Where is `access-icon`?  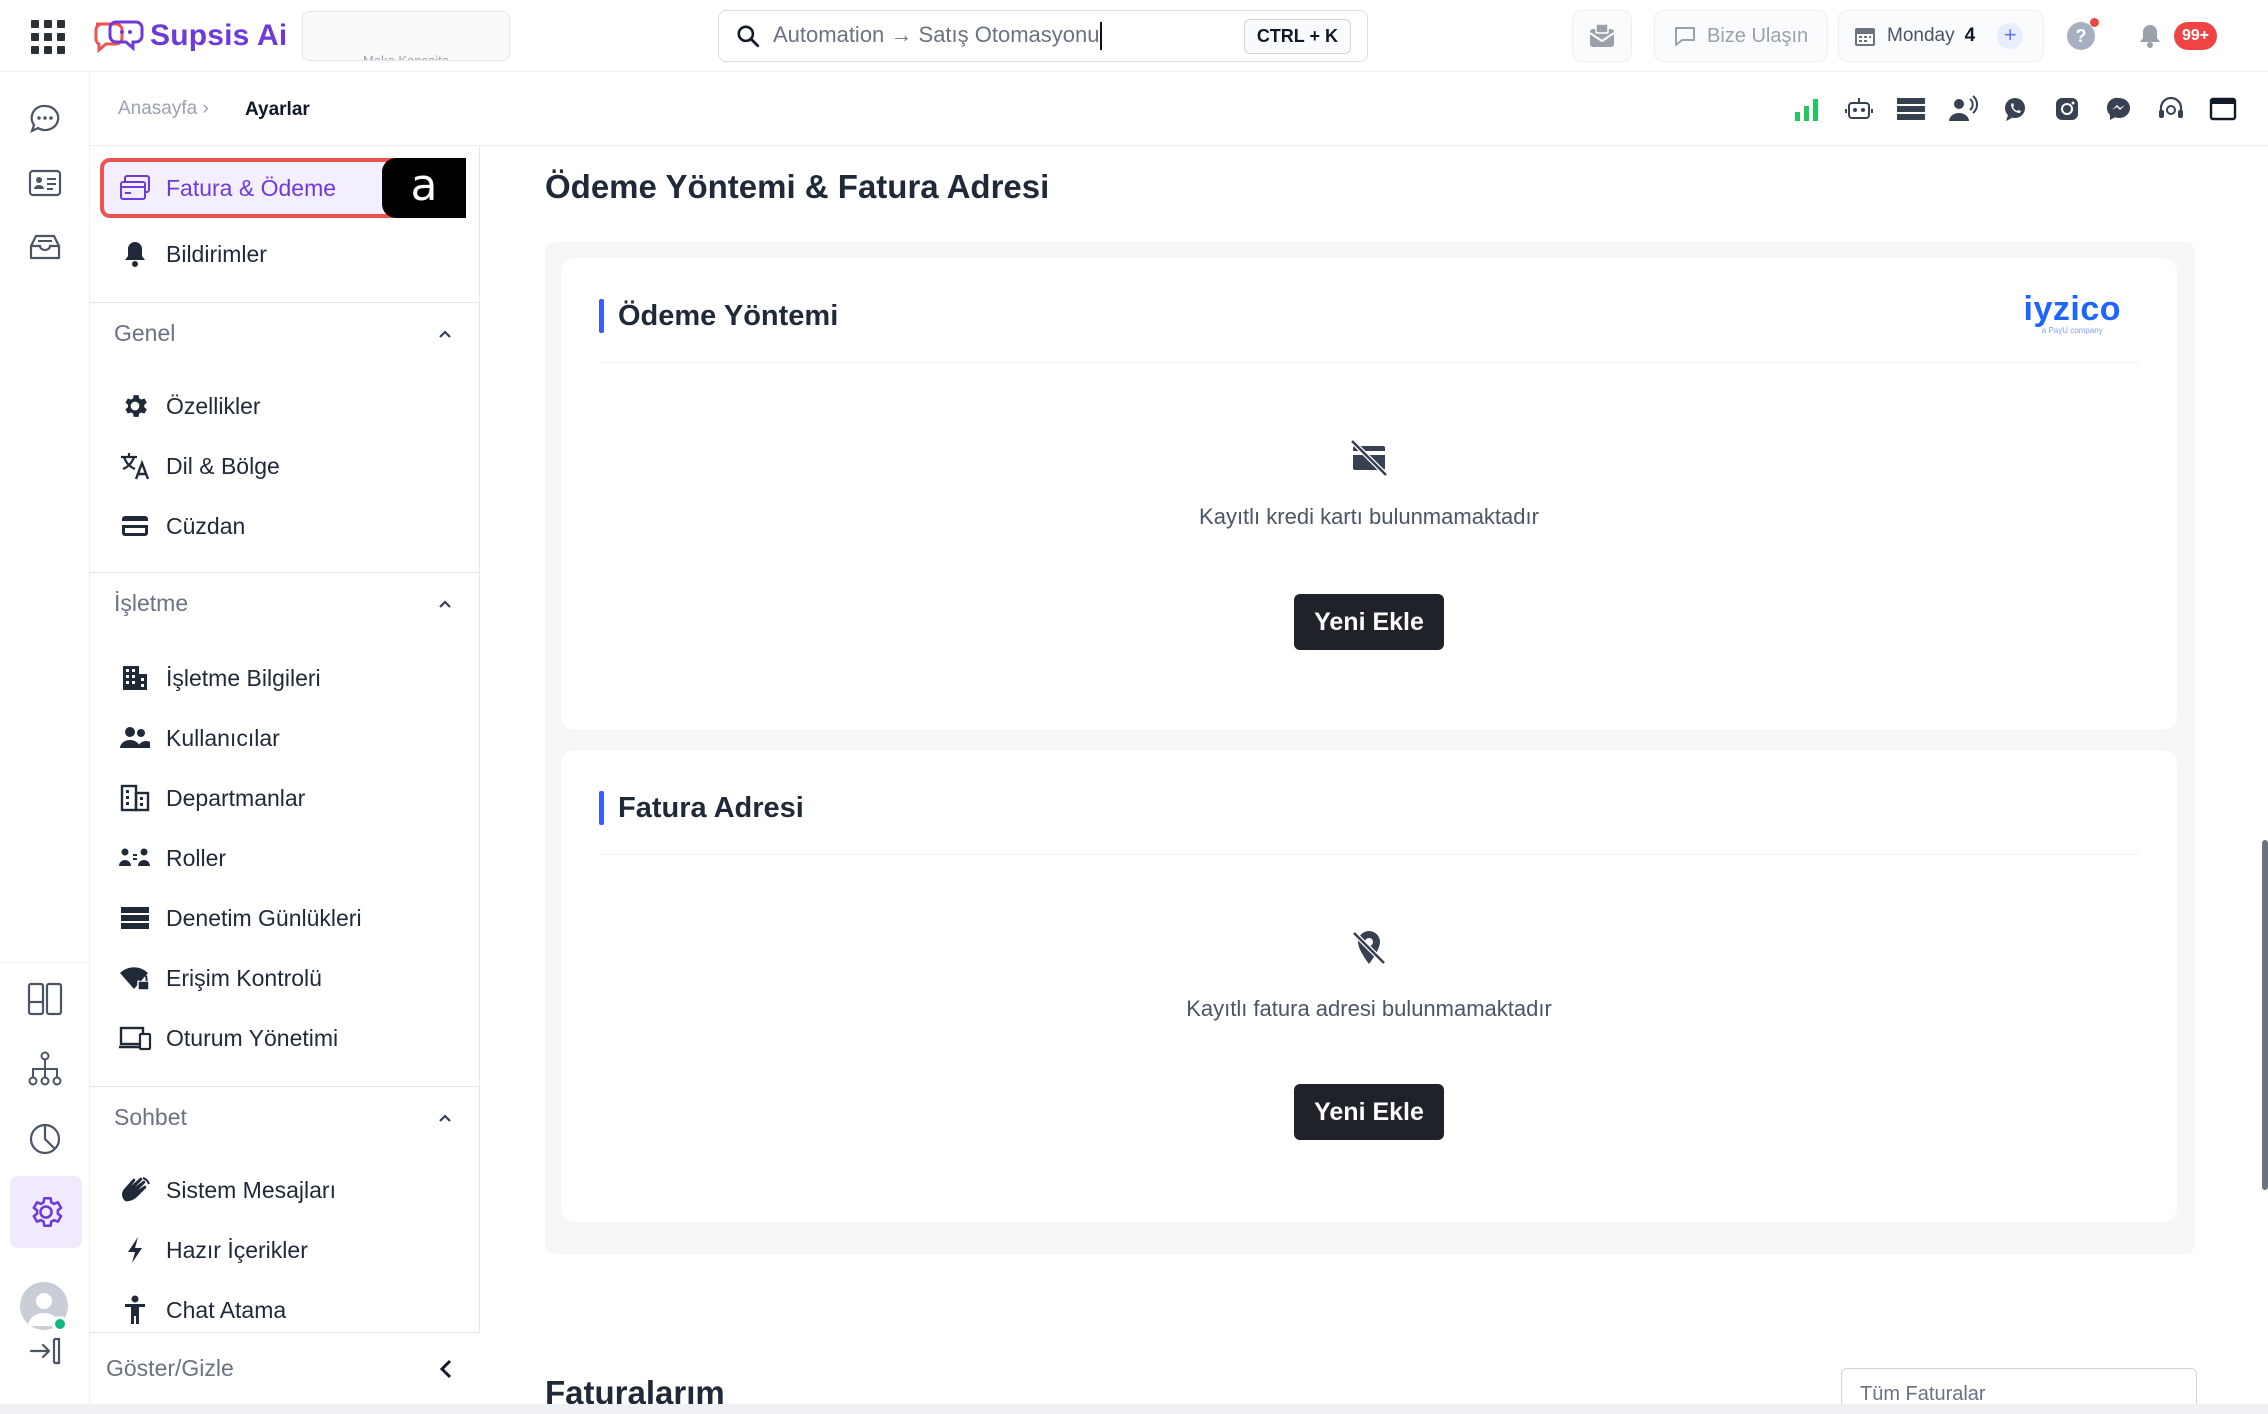
access-icon is located at coordinates (135, 978).